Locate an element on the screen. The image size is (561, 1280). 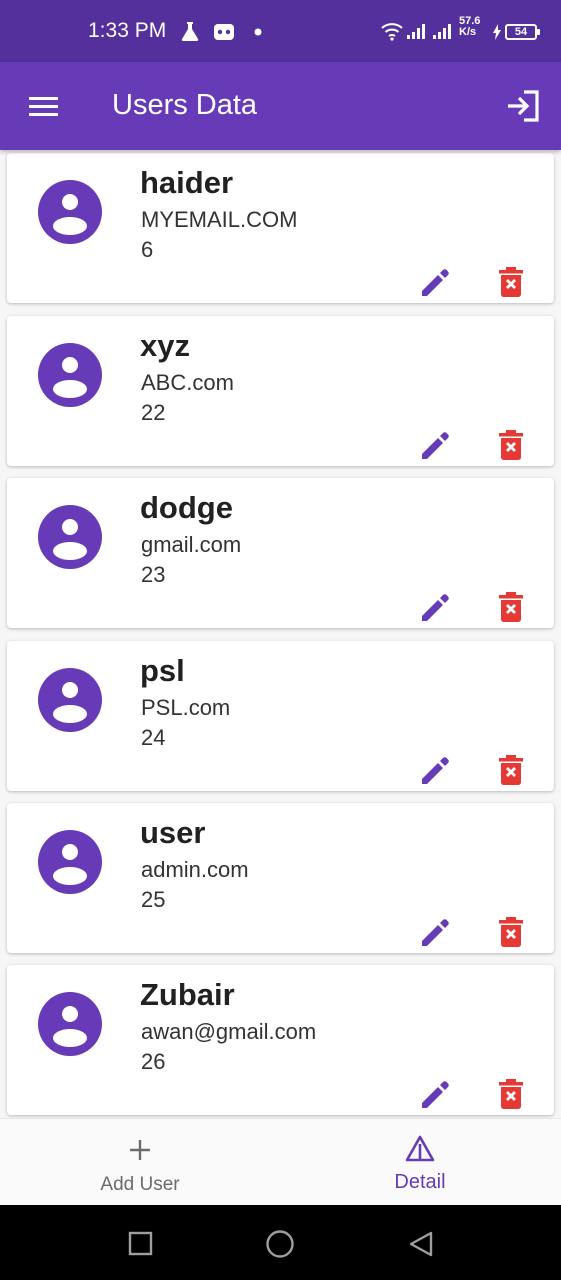
hamburger-menu-icon is located at coordinates (43, 106).